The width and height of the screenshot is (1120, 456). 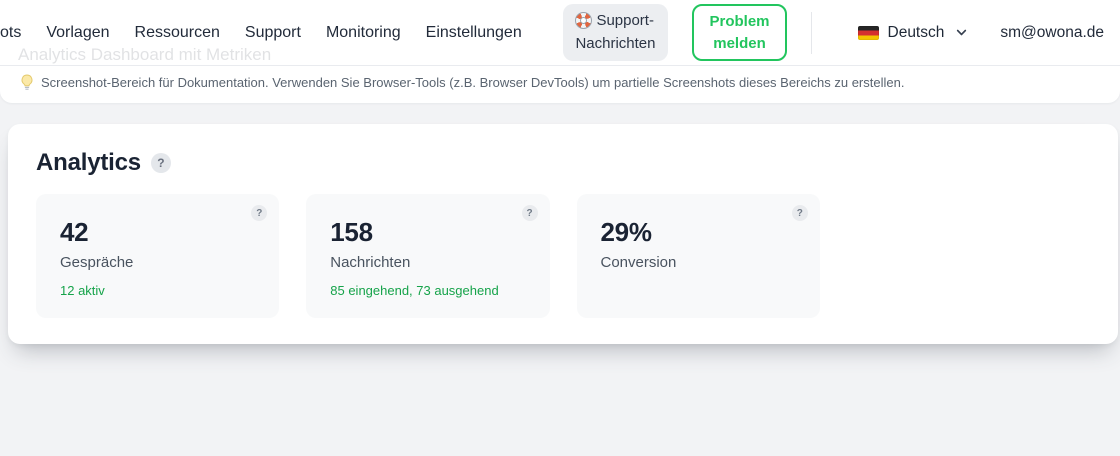 What do you see at coordinates (158, 256) in the screenshot?
I see `stat-card-gespraeche: ? 42 Gespräche 12 aktiv` at bounding box center [158, 256].